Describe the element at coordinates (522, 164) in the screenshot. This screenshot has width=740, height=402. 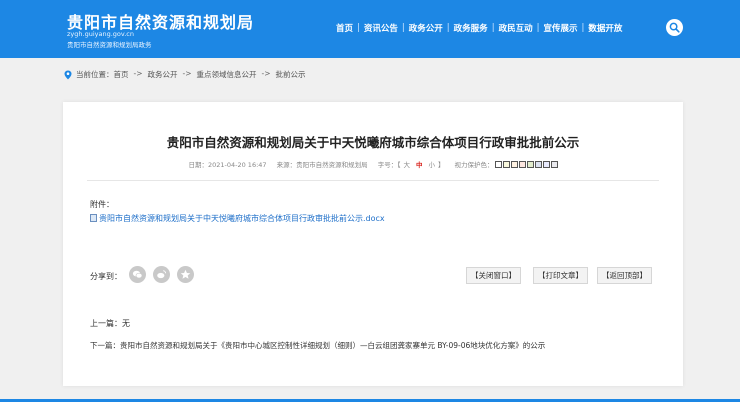
I see `color-swatch-pink` at that location.